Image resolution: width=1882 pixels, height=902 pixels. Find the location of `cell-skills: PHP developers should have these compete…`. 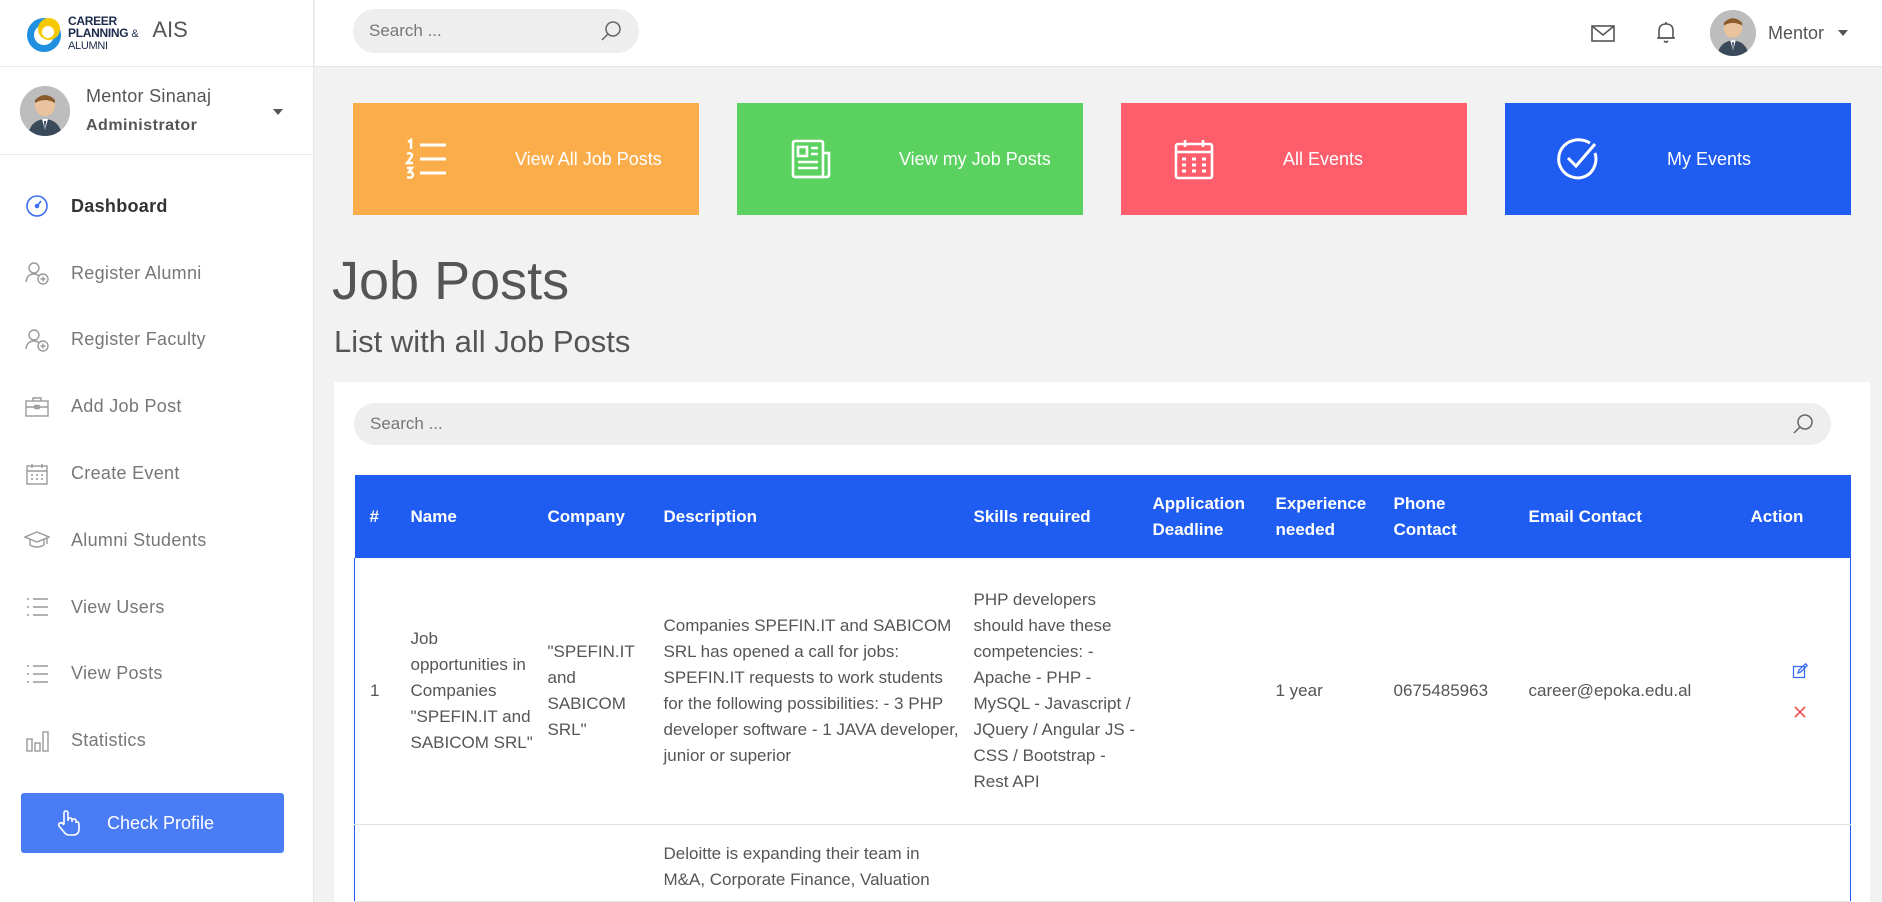

cell-skills: PHP developers should have these compete… is located at coordinates (1054, 690).